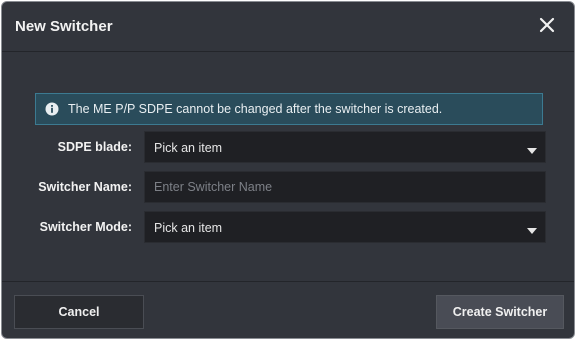 The image size is (578, 342). I want to click on dialog-title: New Switcher, so click(64, 26).